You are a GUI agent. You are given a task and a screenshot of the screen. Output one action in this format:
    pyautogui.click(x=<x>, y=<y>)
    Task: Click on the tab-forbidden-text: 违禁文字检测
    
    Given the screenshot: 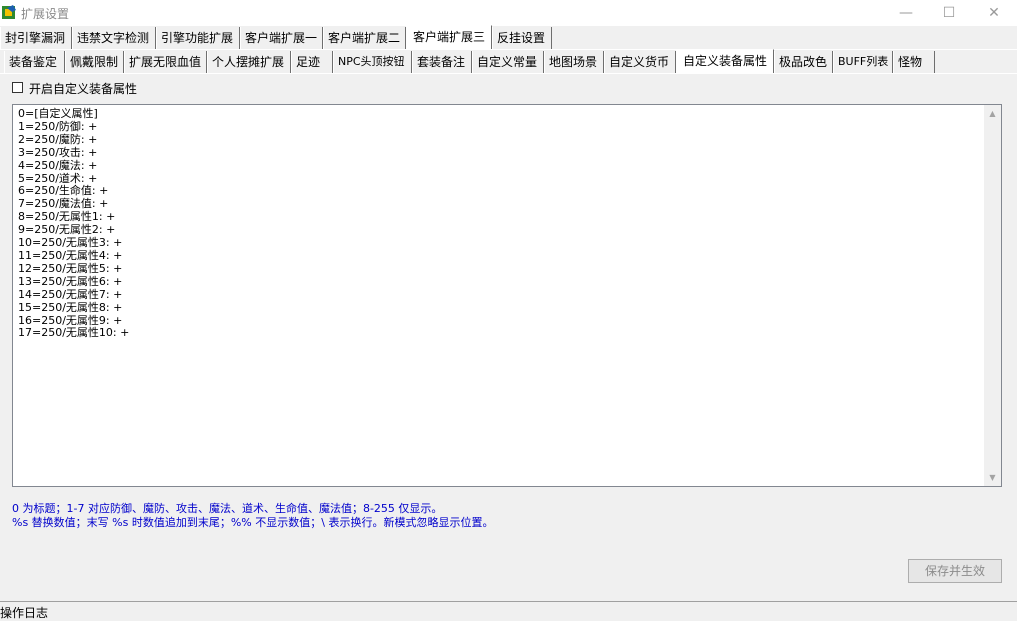 What is the action you would take?
    pyautogui.click(x=114, y=38)
    